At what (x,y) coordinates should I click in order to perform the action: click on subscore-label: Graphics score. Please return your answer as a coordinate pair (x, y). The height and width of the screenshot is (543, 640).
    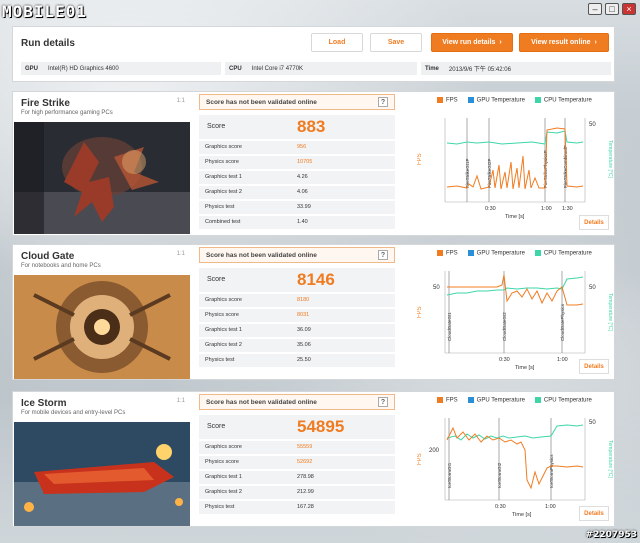
    Looking at the image, I should click on (223, 447).